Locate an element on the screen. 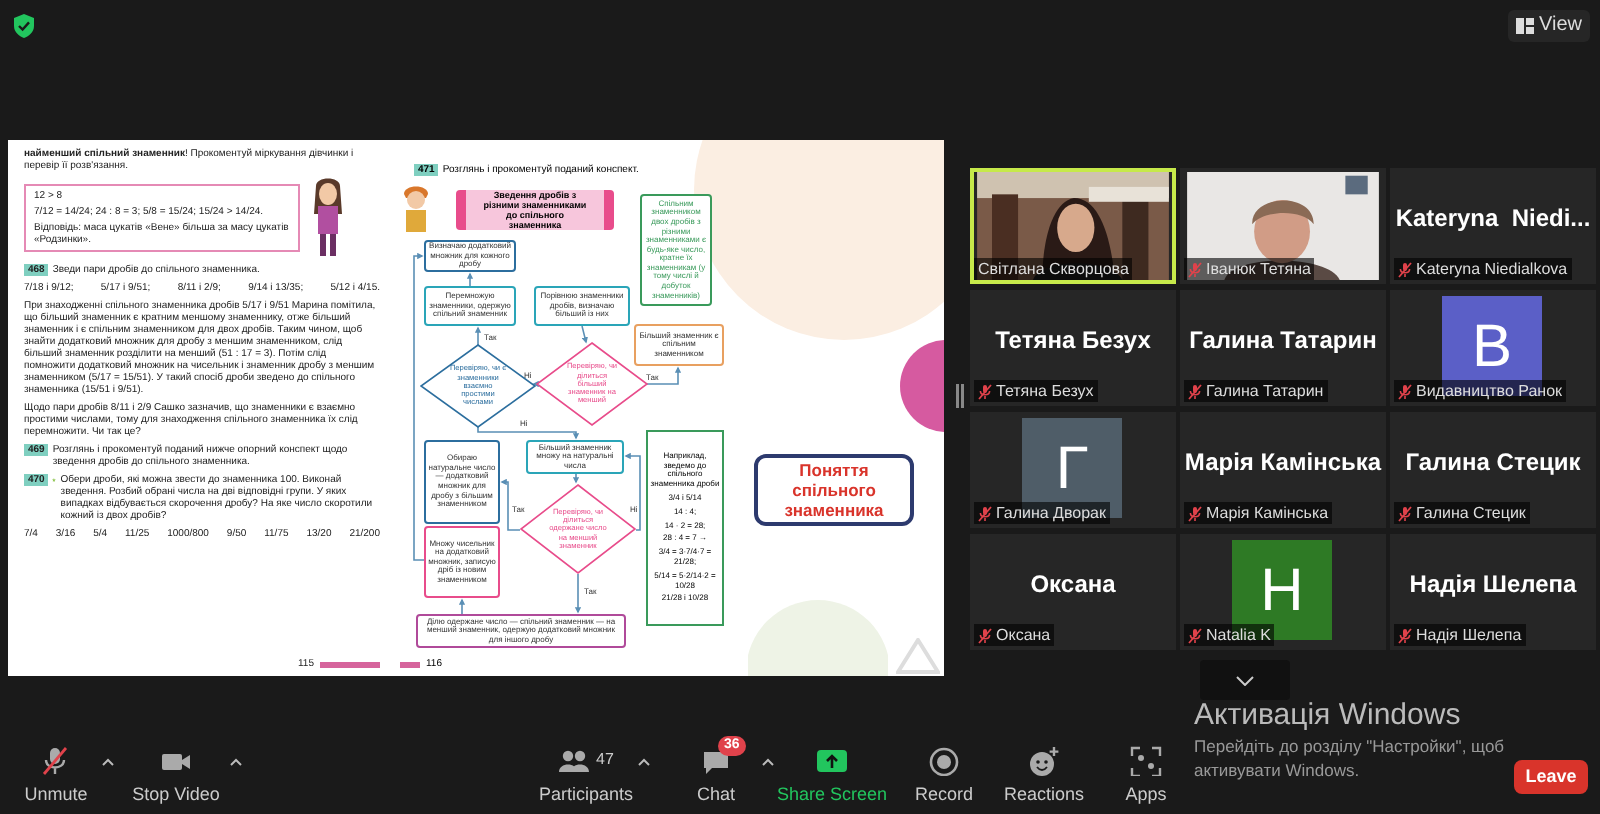  muted-microphone-icon is located at coordinates (56, 760).